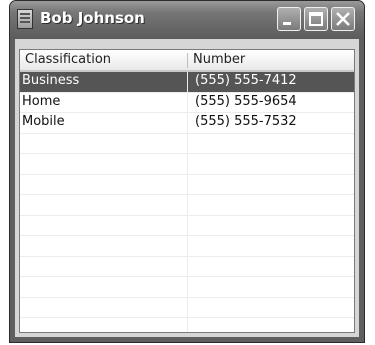  Describe the element at coordinates (246, 80) in the screenshot. I see `row-number: (555) 555-7412` at that location.